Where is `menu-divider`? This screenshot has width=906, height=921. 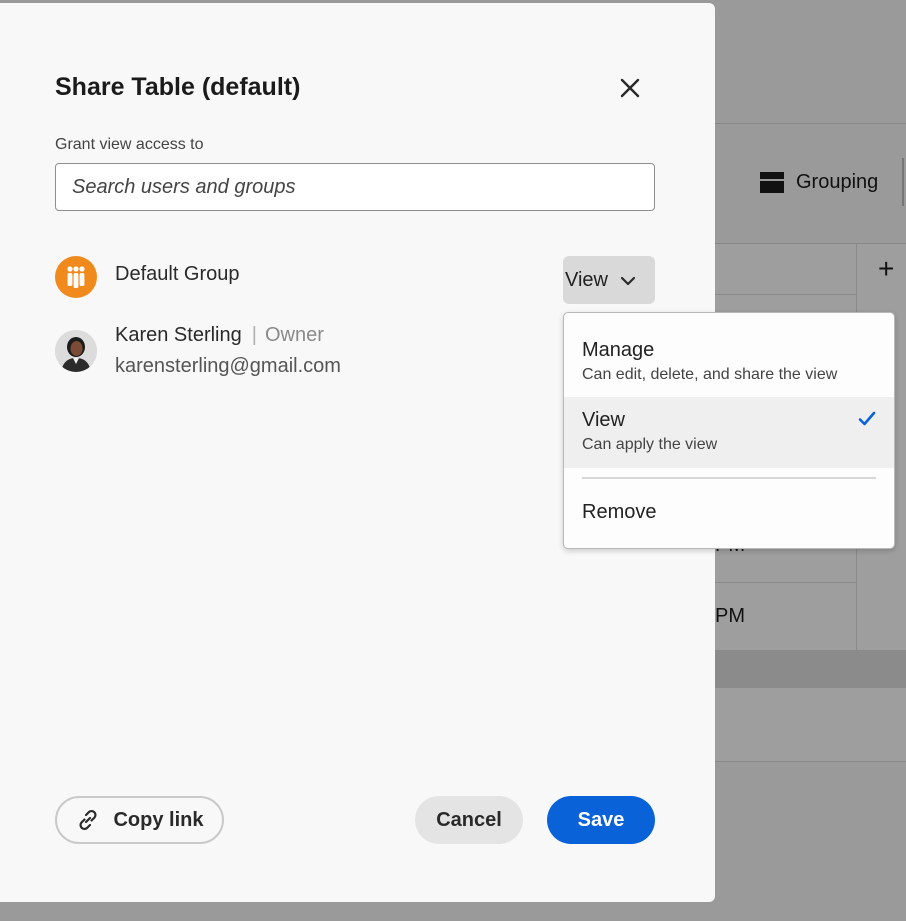
menu-divider is located at coordinates (729, 478).